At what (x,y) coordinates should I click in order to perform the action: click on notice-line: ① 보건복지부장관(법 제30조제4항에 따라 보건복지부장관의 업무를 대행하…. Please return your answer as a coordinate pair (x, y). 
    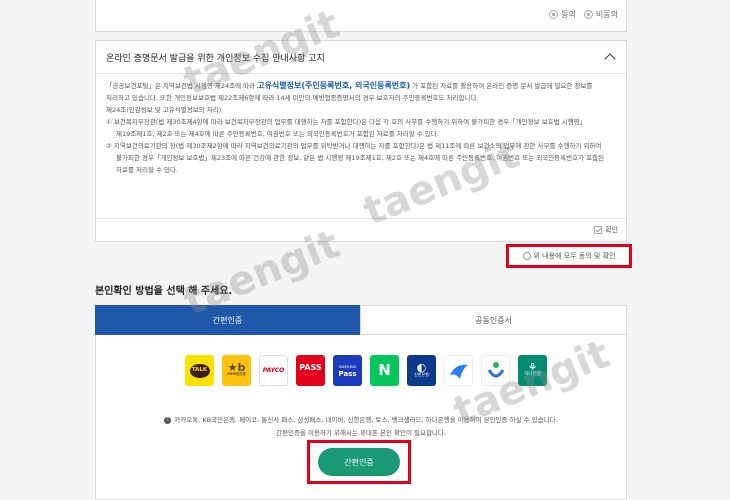
    Looking at the image, I should click on (346, 122).